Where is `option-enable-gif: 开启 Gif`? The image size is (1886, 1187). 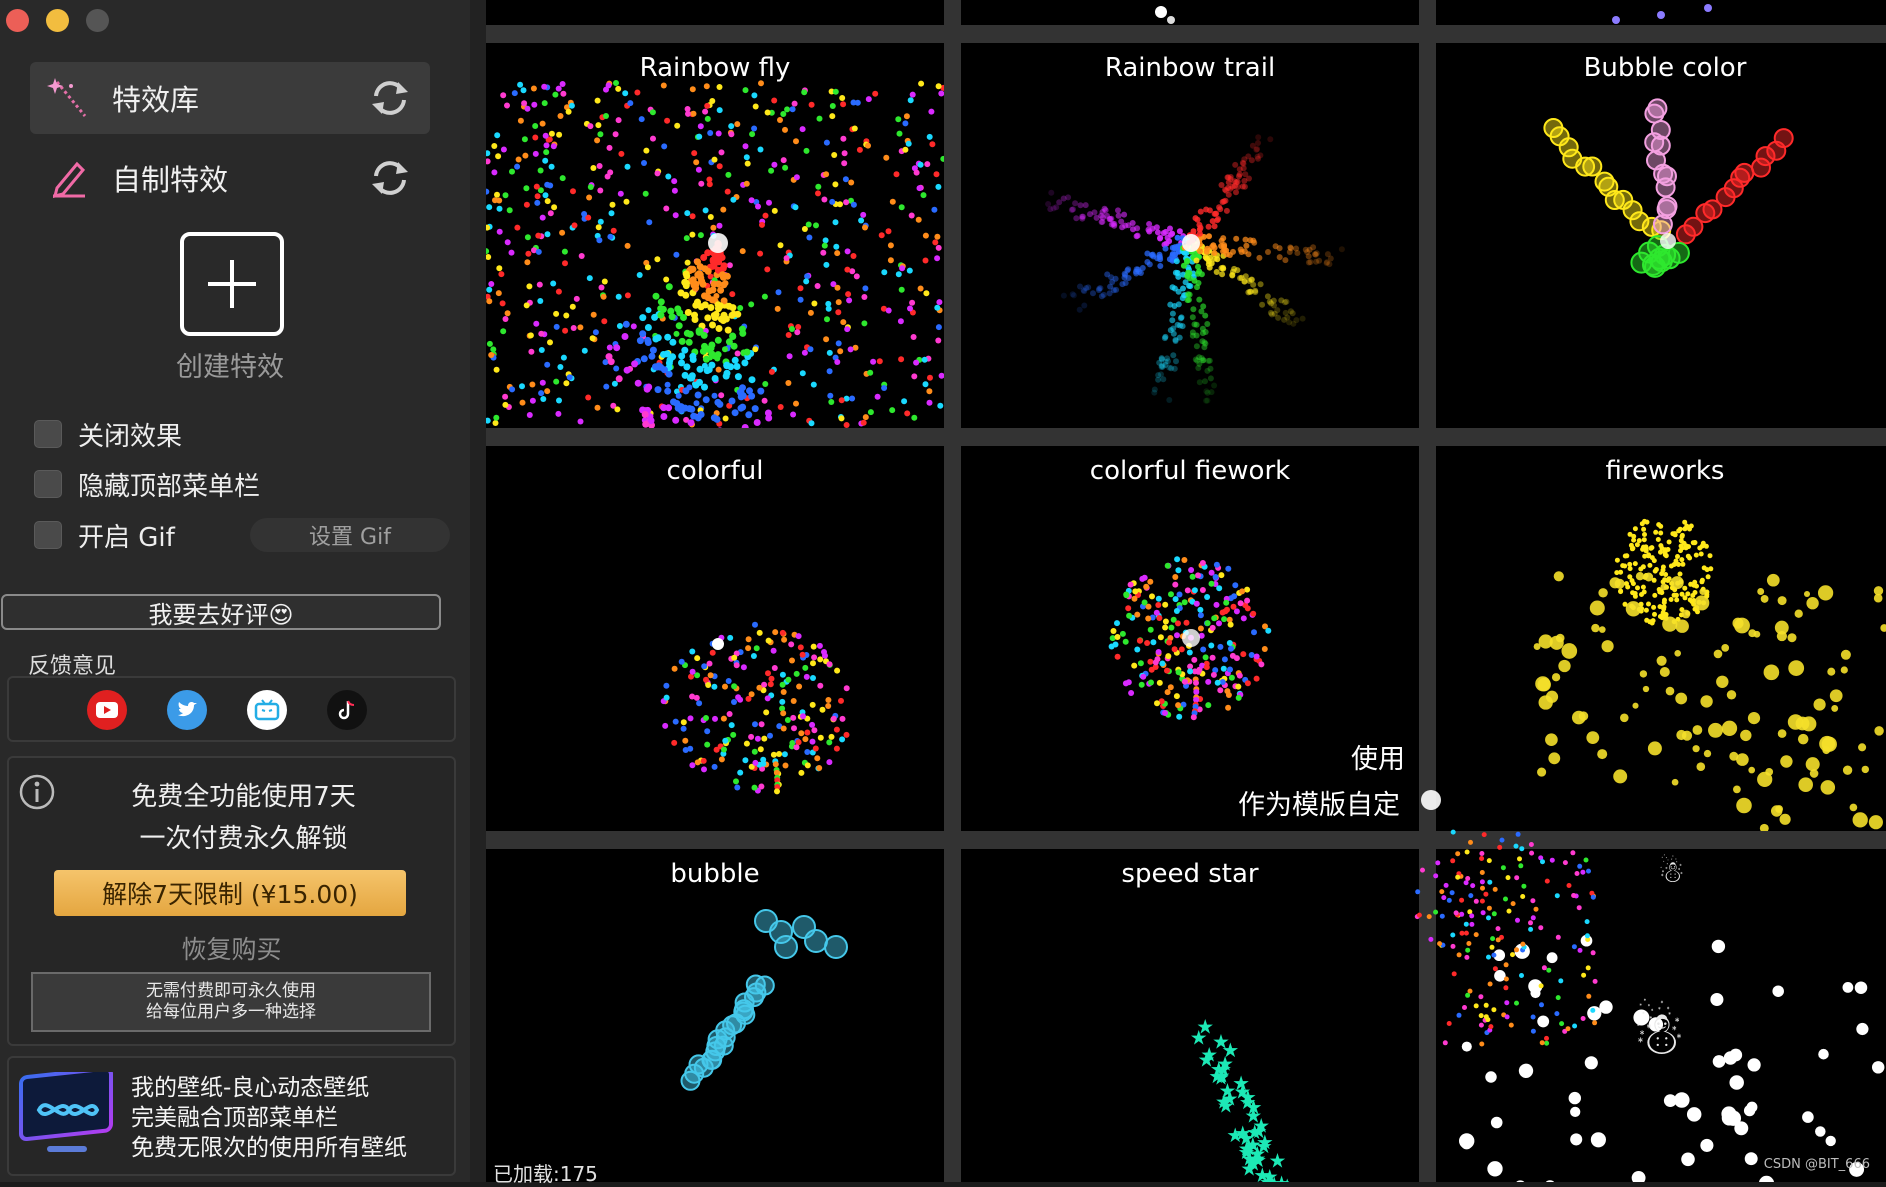 option-enable-gif: 开启 Gif is located at coordinates (104, 535).